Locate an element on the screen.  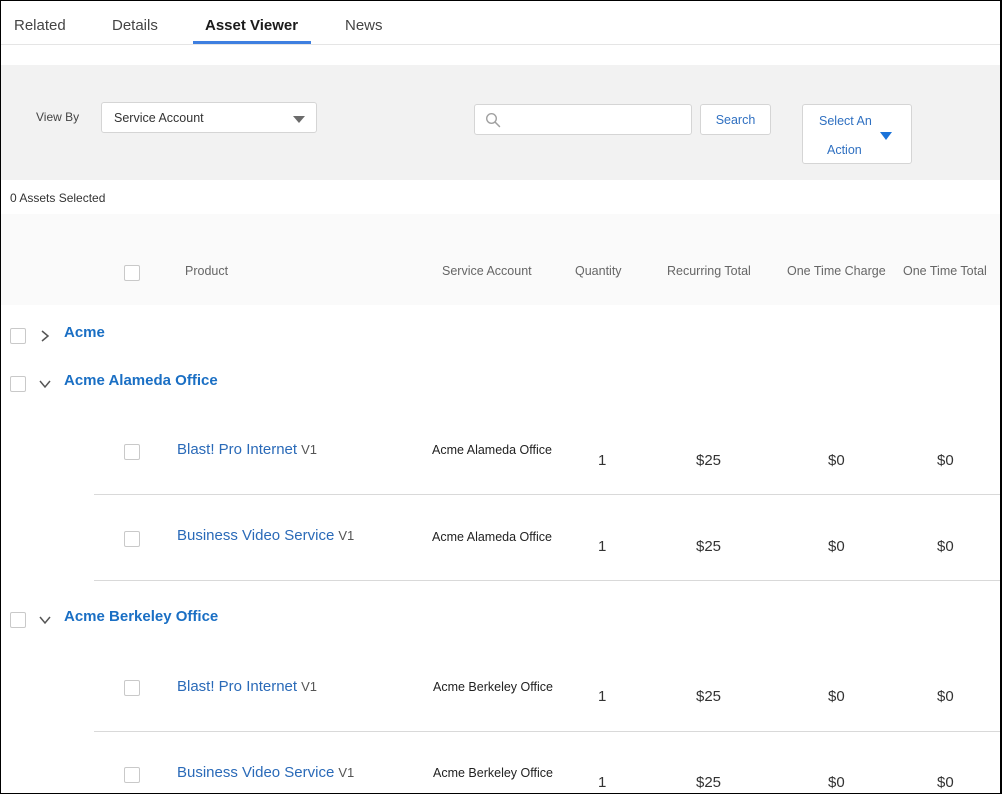
view-by-value: Service Account is located at coordinates (159, 118).